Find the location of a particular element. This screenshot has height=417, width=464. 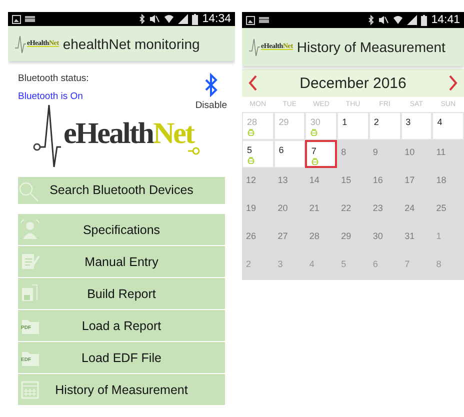

day-cell-text: 15 is located at coordinates (346, 180).